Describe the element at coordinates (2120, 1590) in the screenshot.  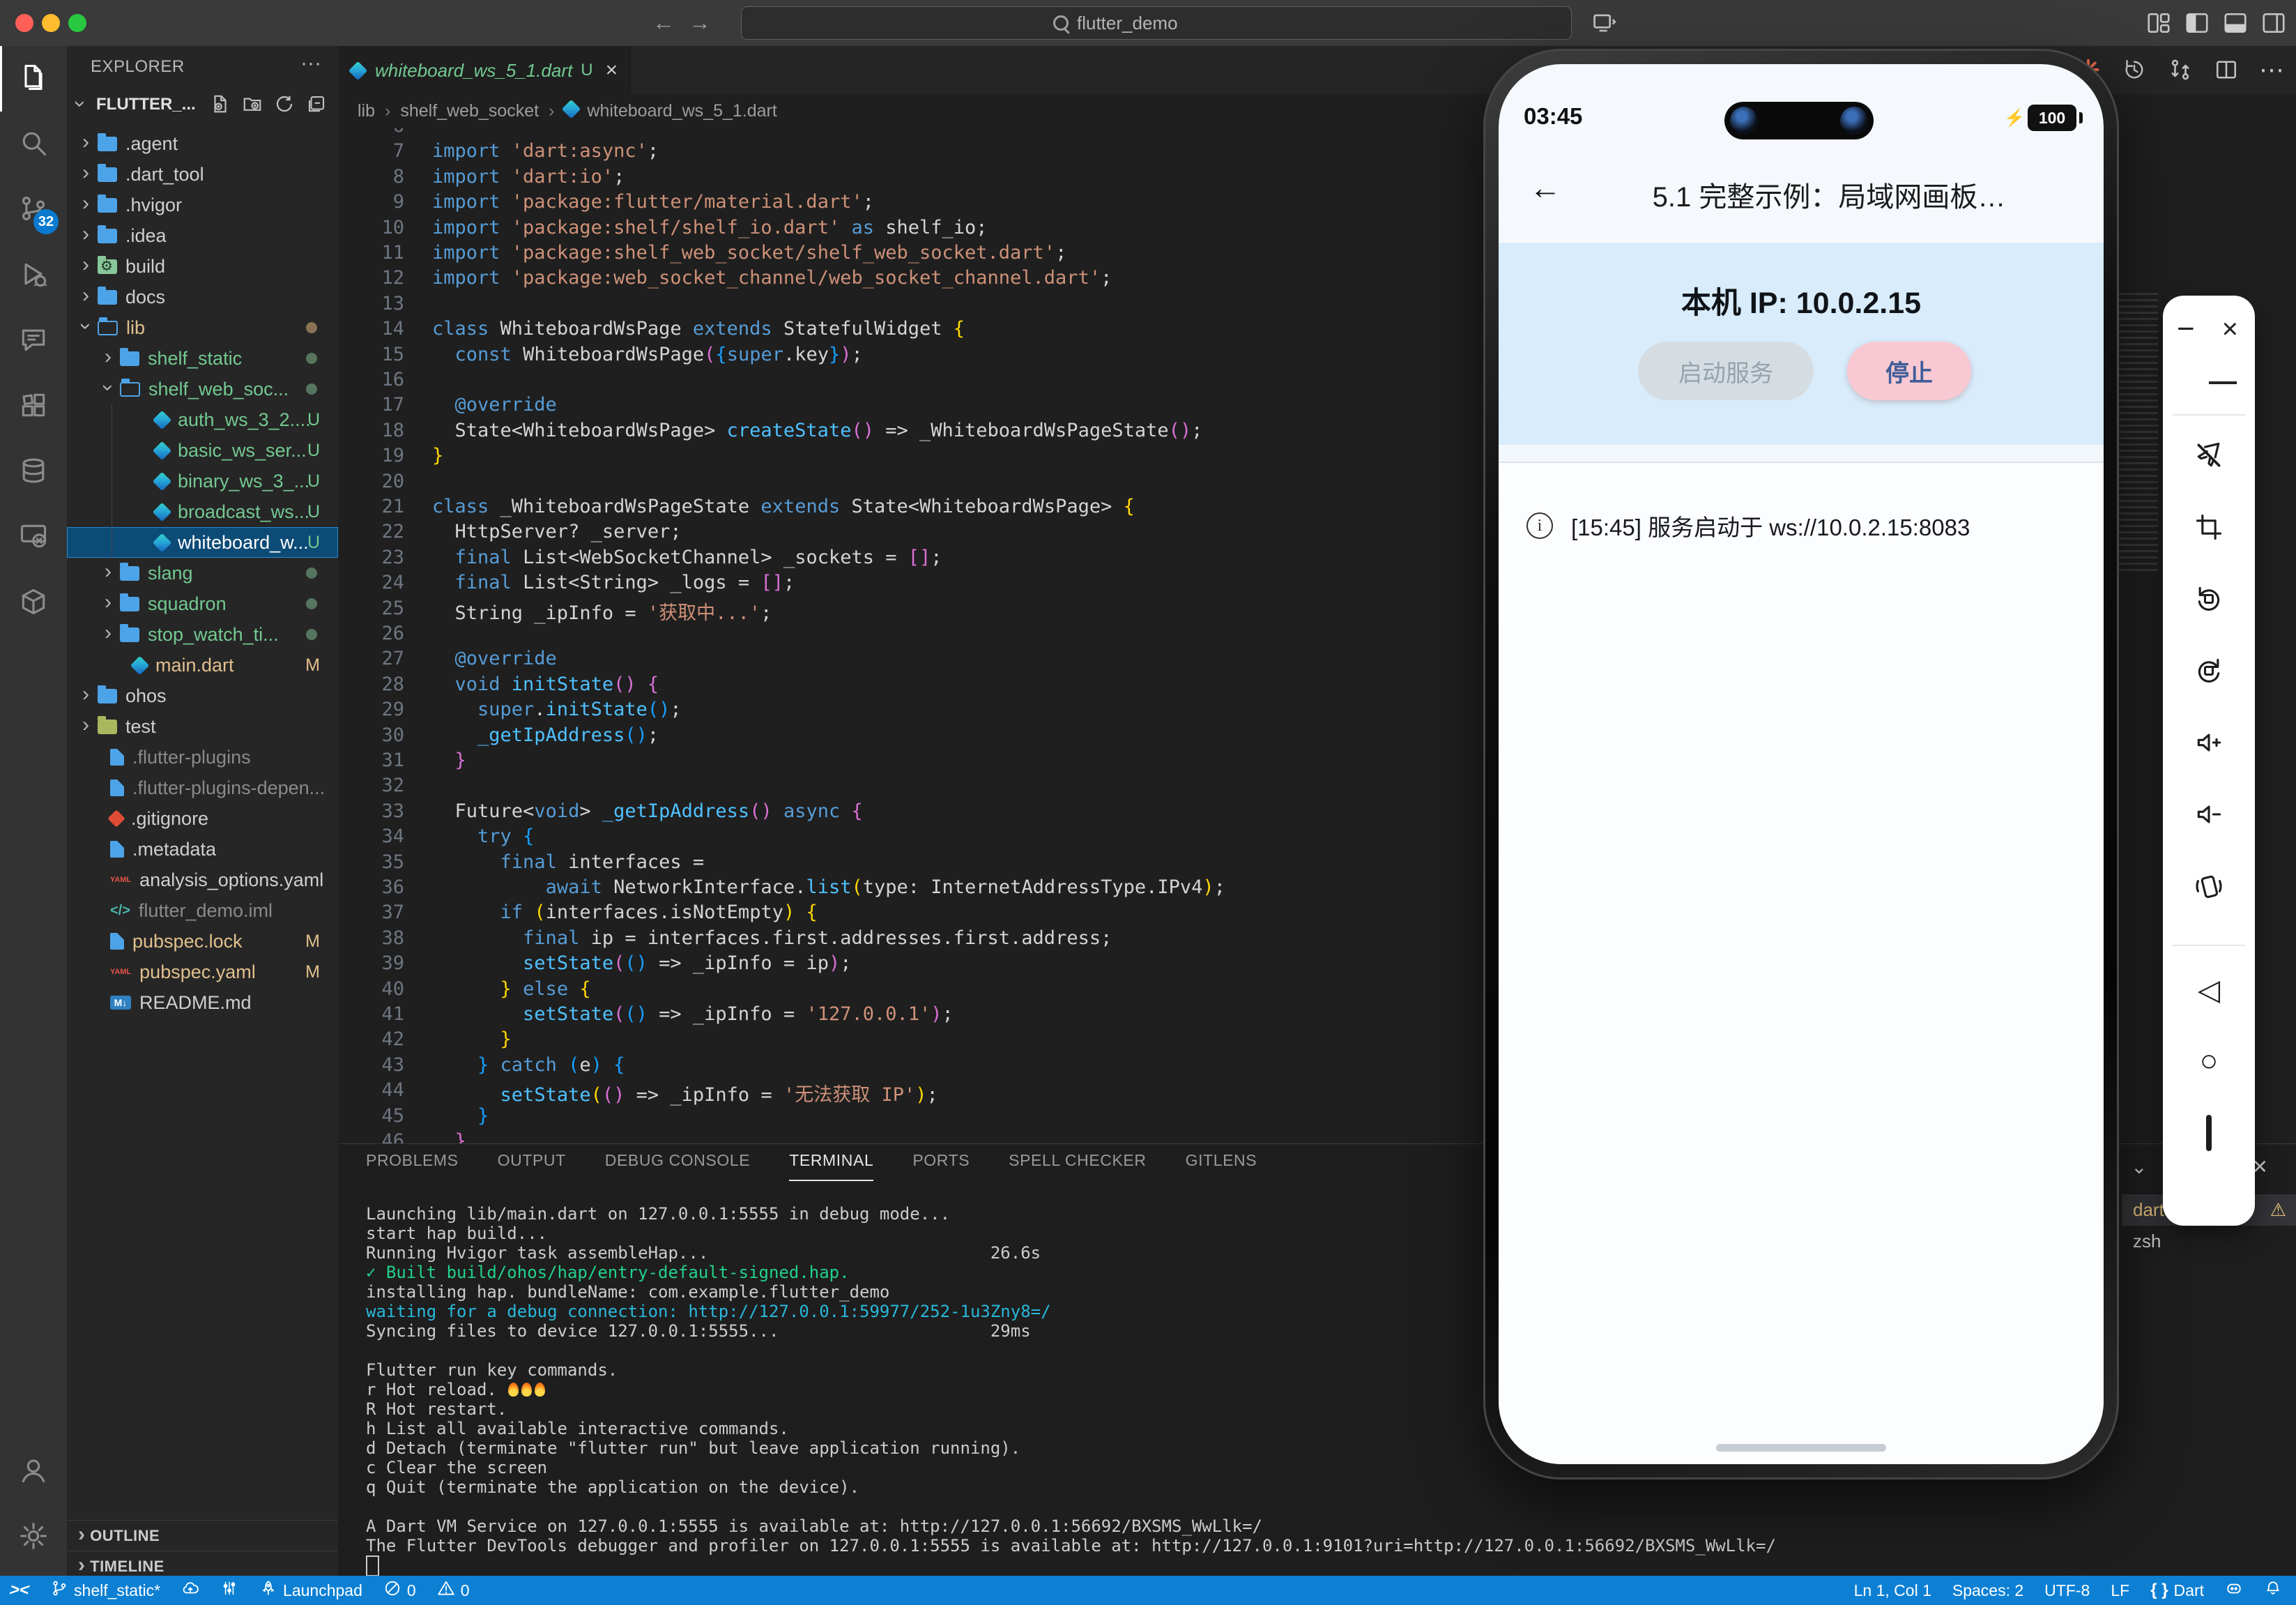
I see `status-lf: LF` at that location.